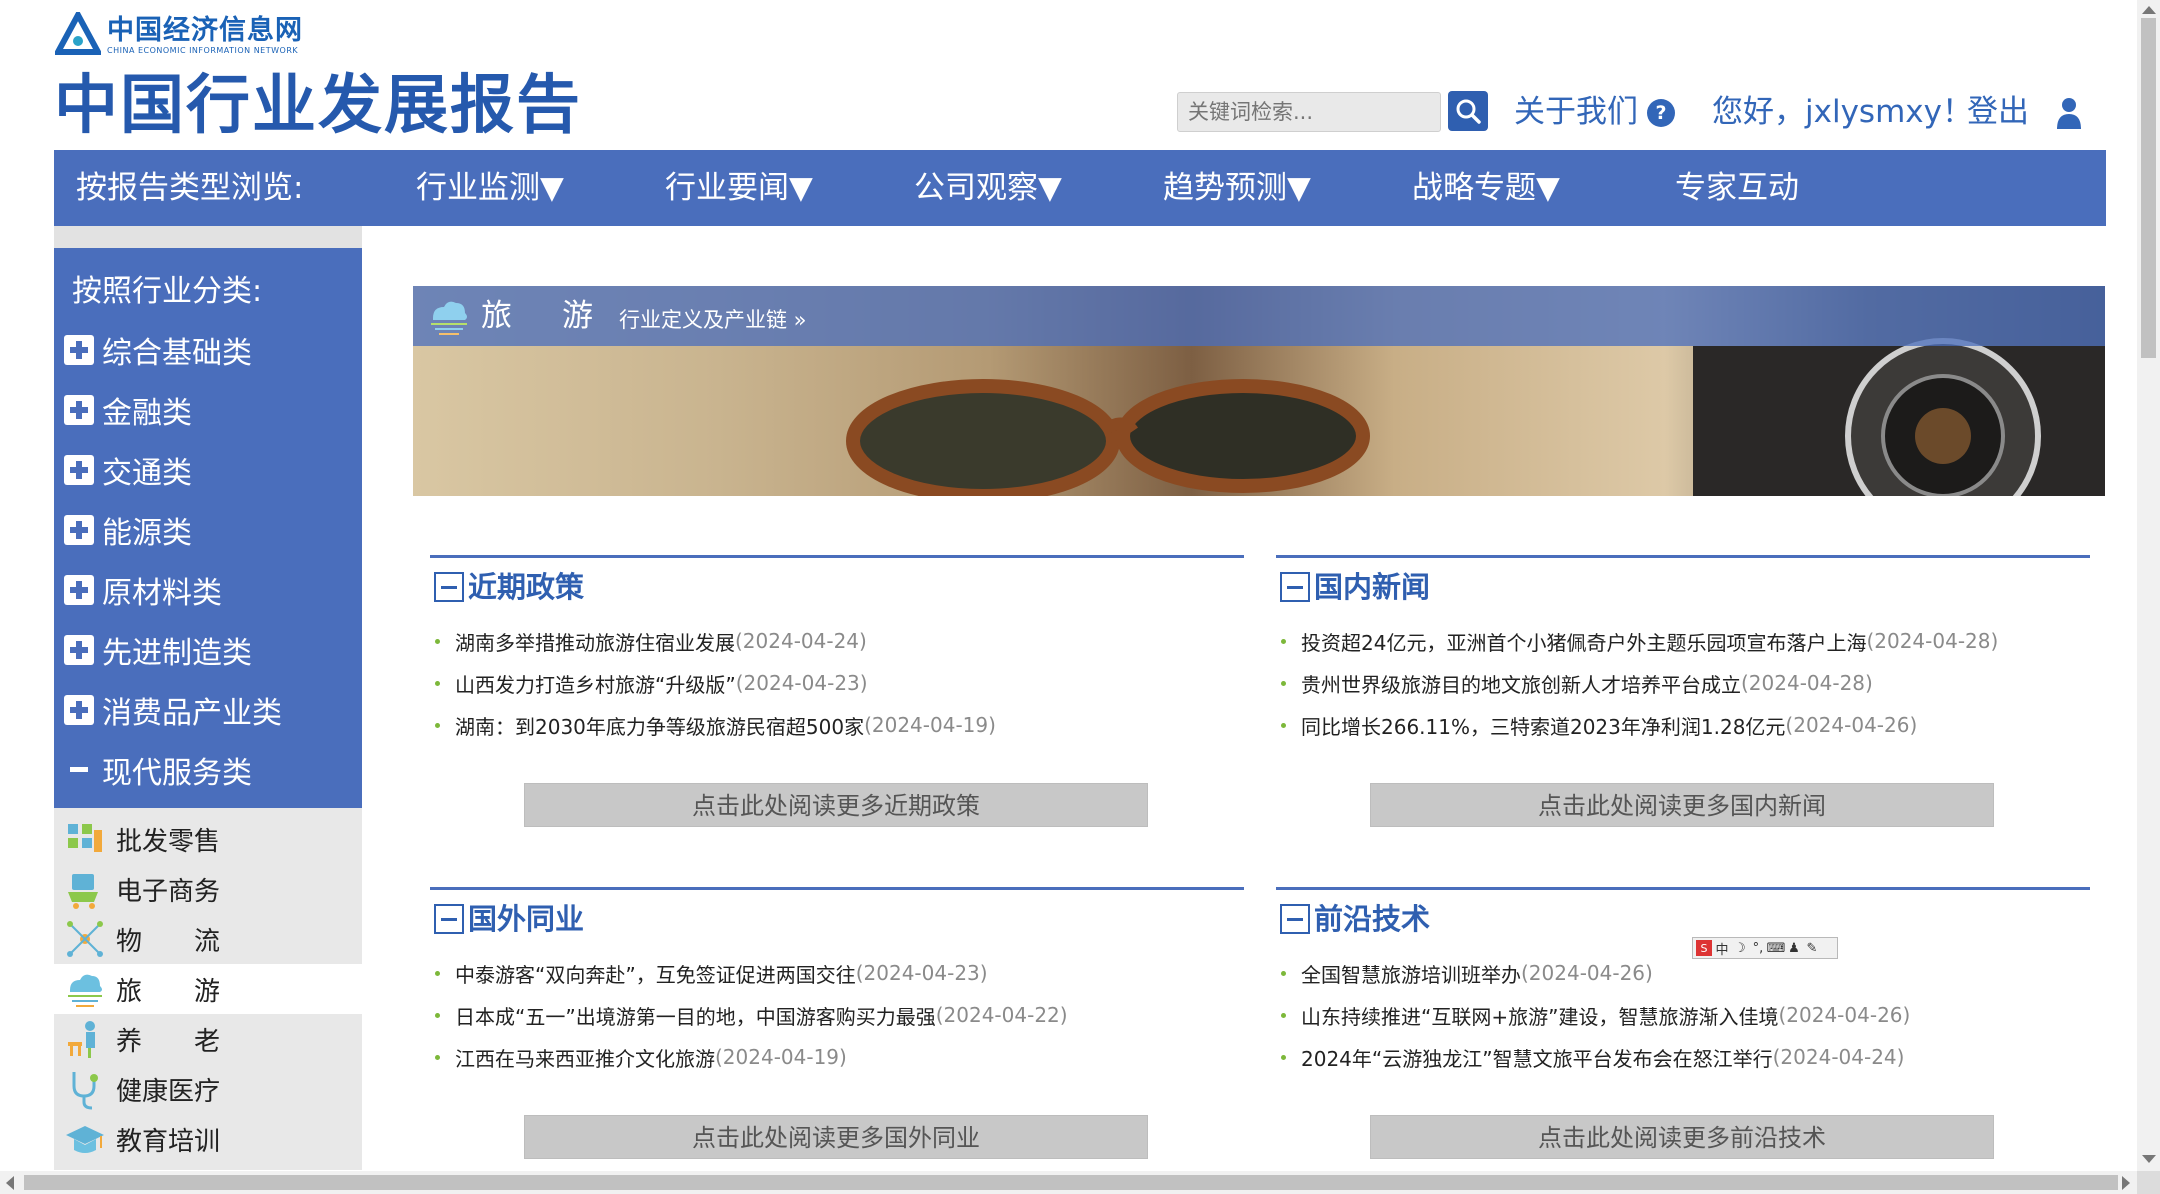 The width and height of the screenshot is (2160, 1194). Describe the element at coordinates (10, 1183) in the screenshot. I see `scroll-left-icon` at that location.